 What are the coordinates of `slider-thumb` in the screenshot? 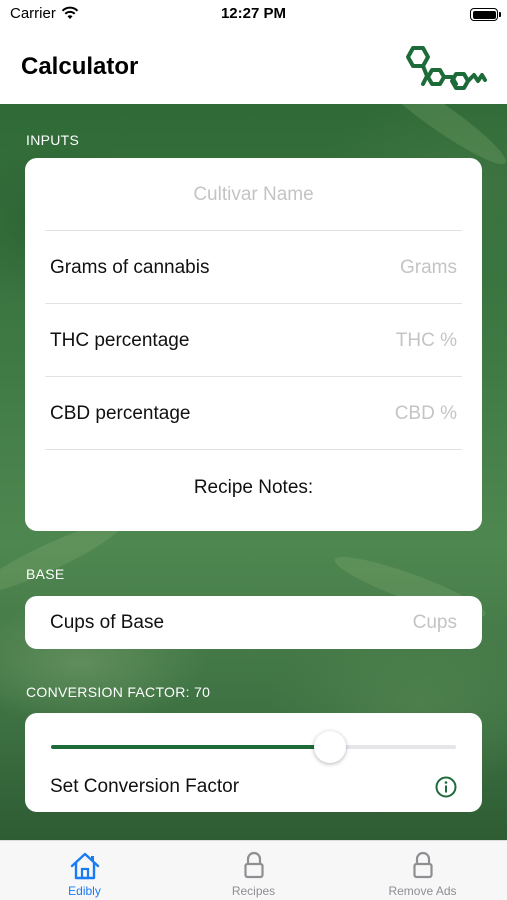 It's located at (330, 747).